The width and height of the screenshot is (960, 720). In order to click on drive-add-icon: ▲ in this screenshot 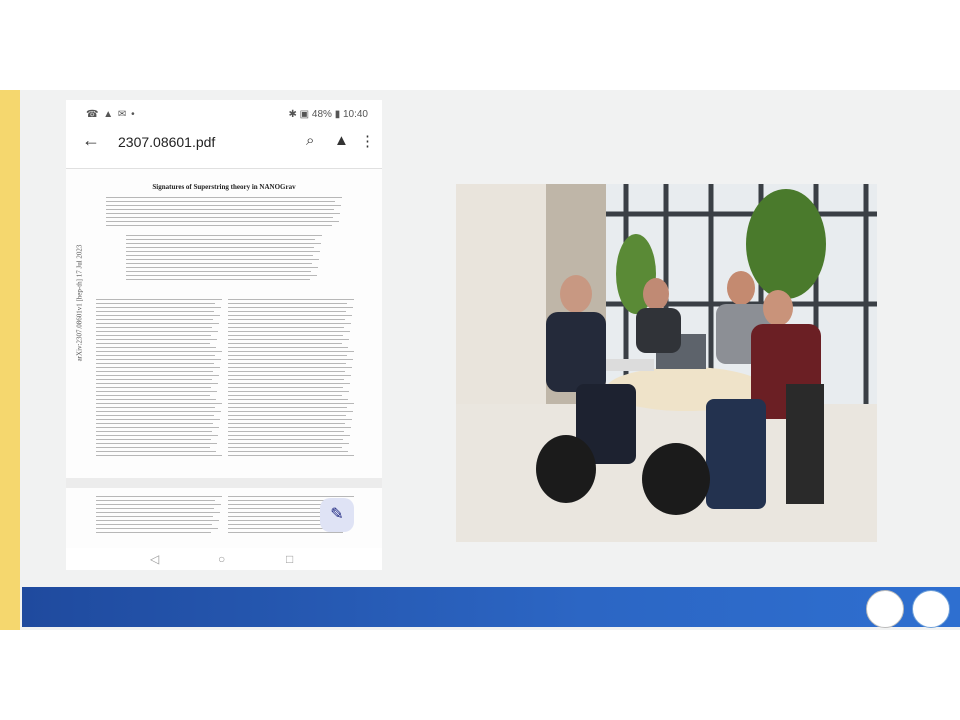, I will do `click(341, 140)`.